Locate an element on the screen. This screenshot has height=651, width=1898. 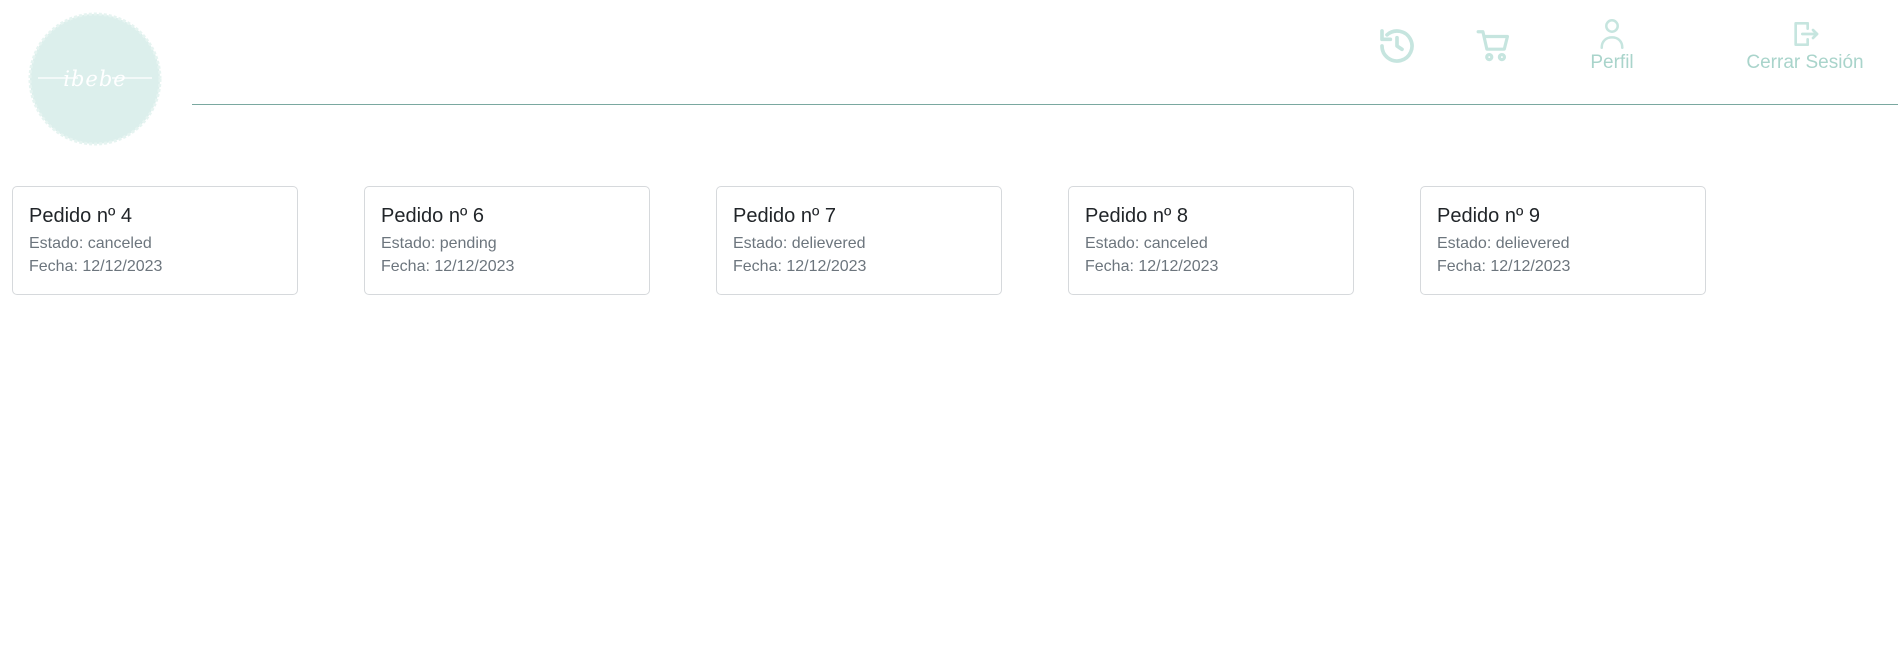
brand-logo: ibebe is located at coordinates (95, 79).